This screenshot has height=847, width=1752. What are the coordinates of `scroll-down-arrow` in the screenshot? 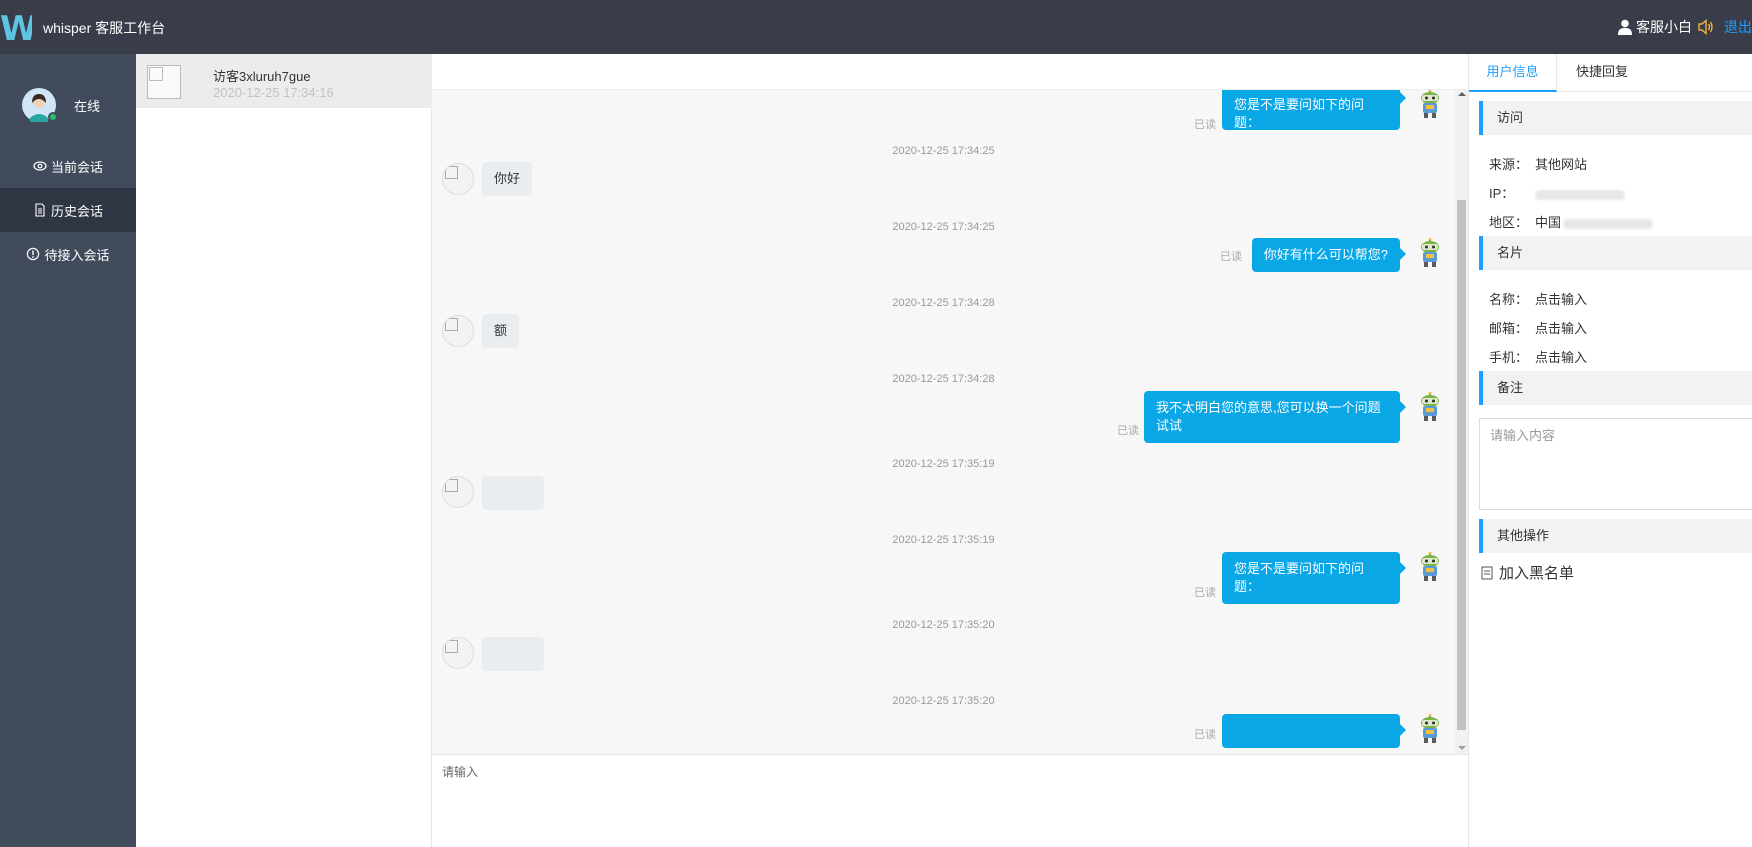 It's located at (1462, 748).